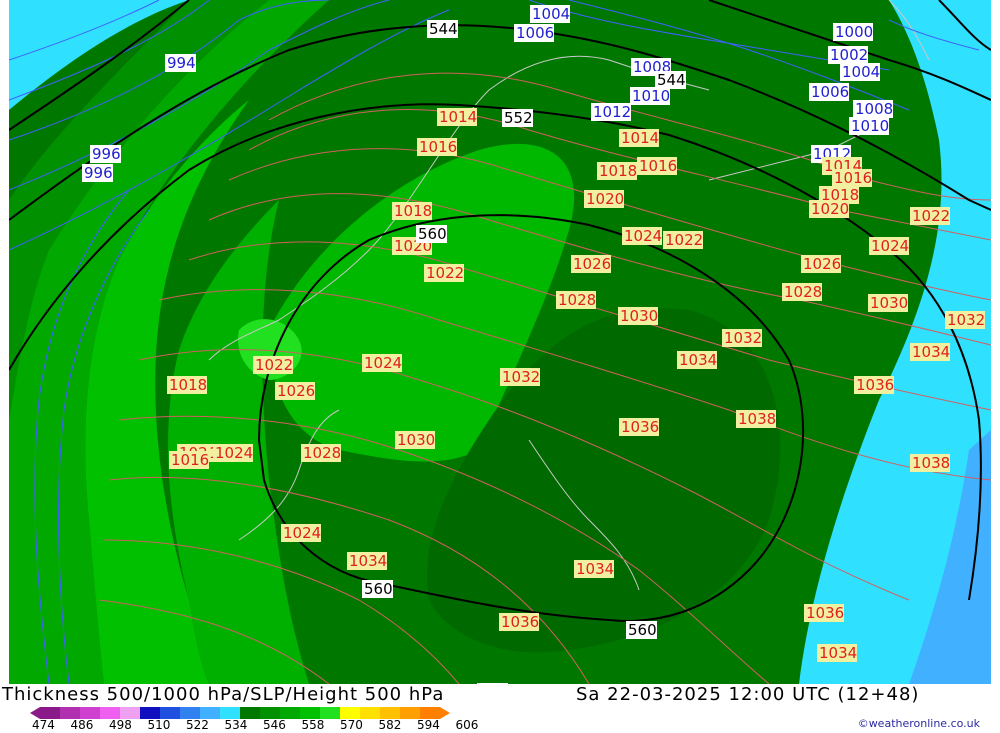 This screenshot has width=1000, height=733. What do you see at coordinates (517, 118) in the screenshot?
I see `height-label: 552` at bounding box center [517, 118].